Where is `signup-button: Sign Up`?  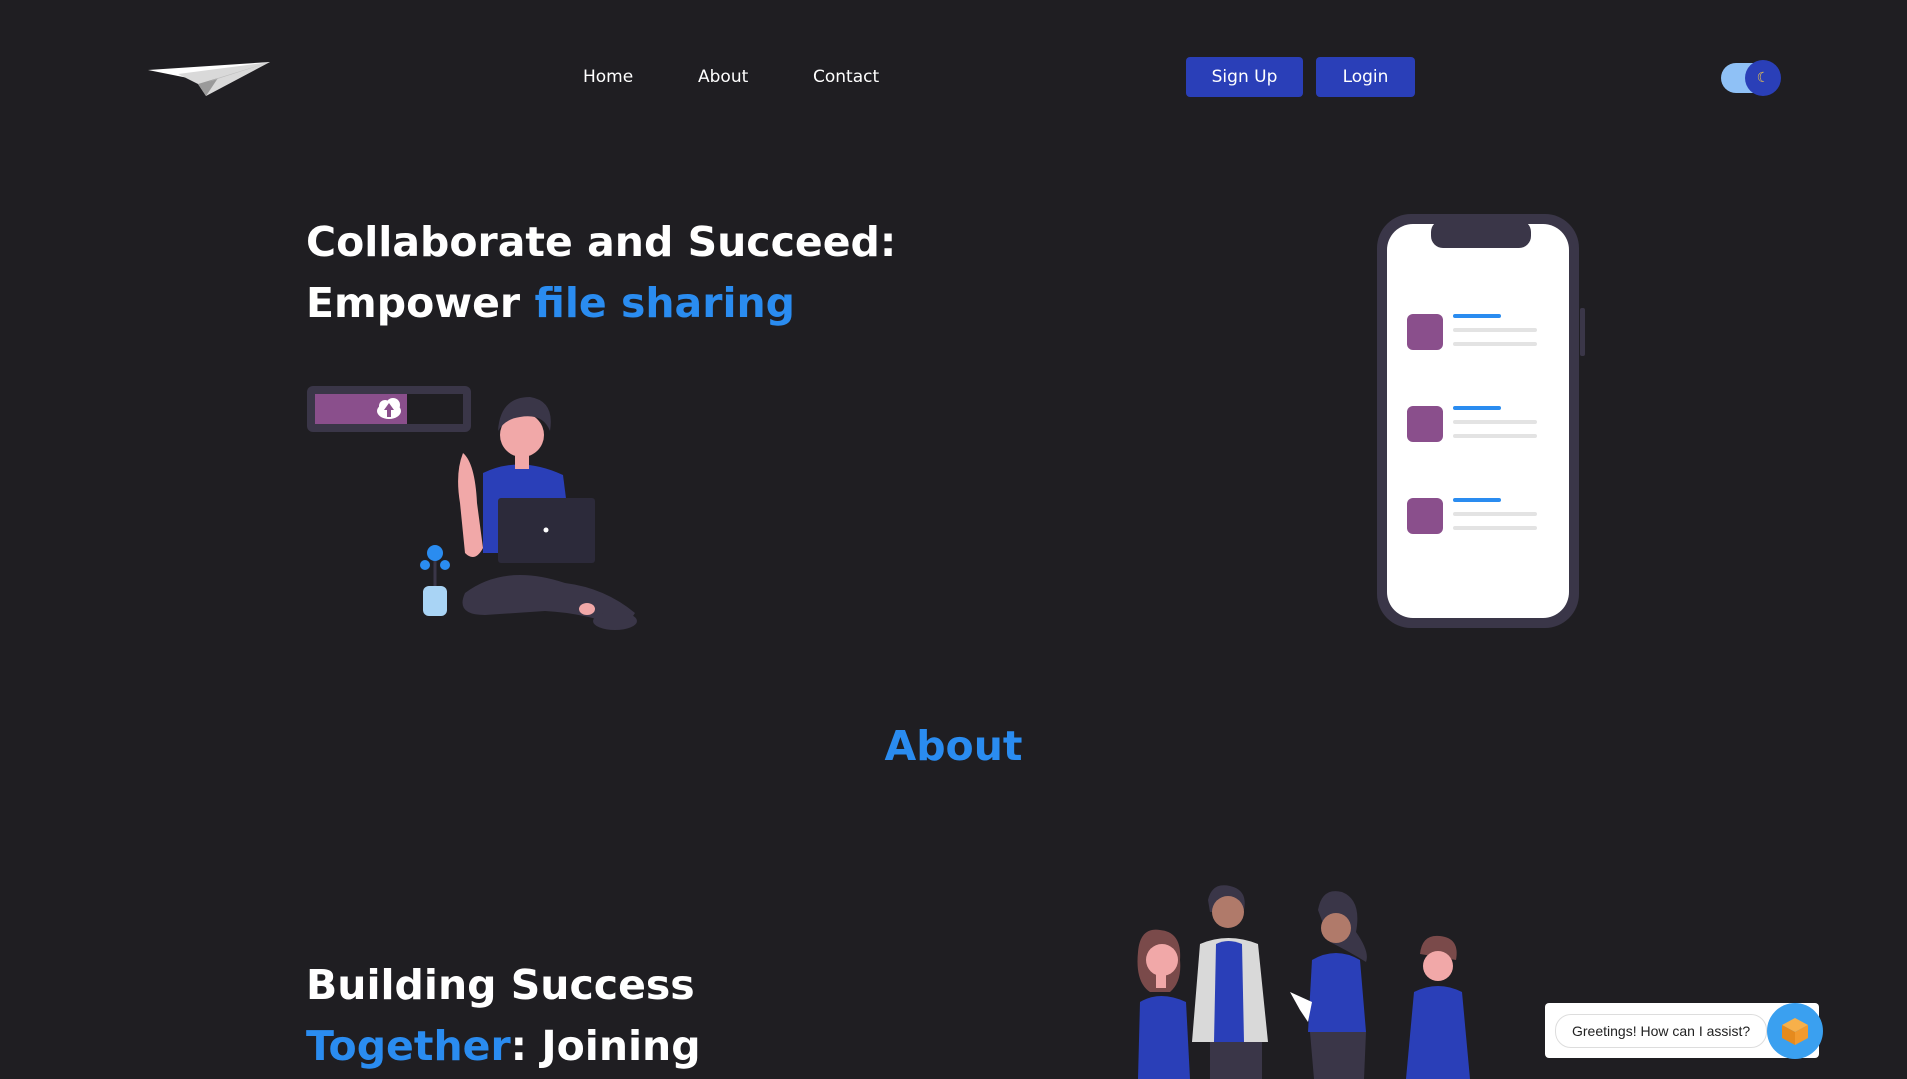 signup-button: Sign Up is located at coordinates (1244, 77).